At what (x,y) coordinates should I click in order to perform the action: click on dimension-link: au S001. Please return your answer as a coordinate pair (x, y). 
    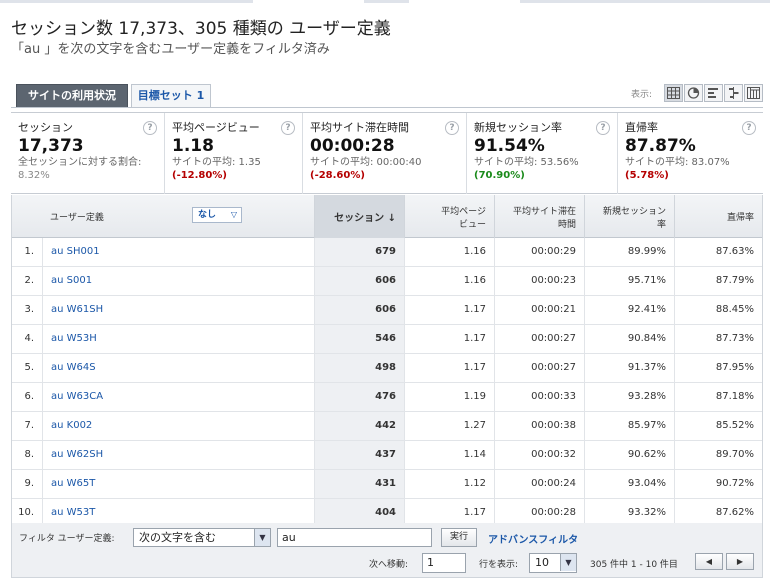
    Looking at the image, I should click on (71, 280).